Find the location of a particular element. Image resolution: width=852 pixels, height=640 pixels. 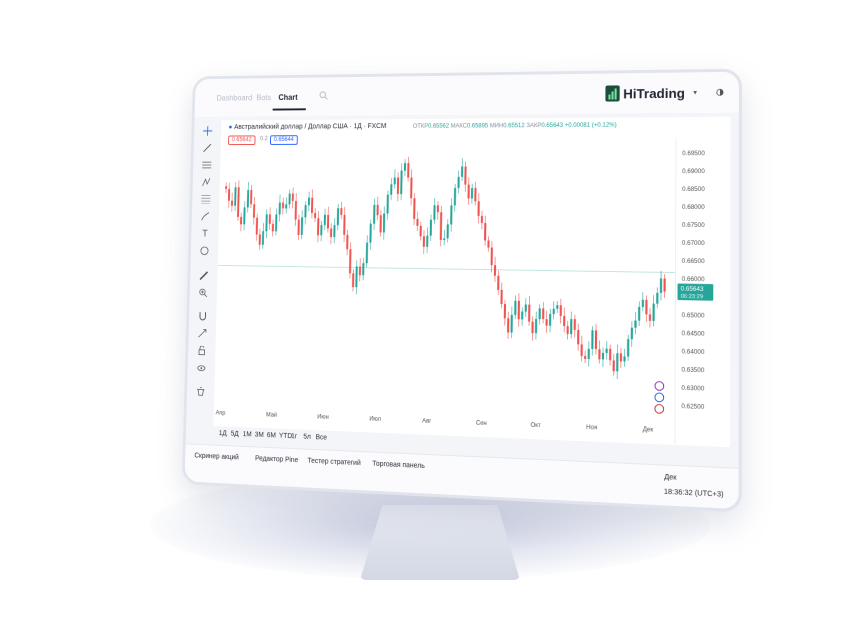

buy-price-button: 0.65644 is located at coordinates (284, 140).